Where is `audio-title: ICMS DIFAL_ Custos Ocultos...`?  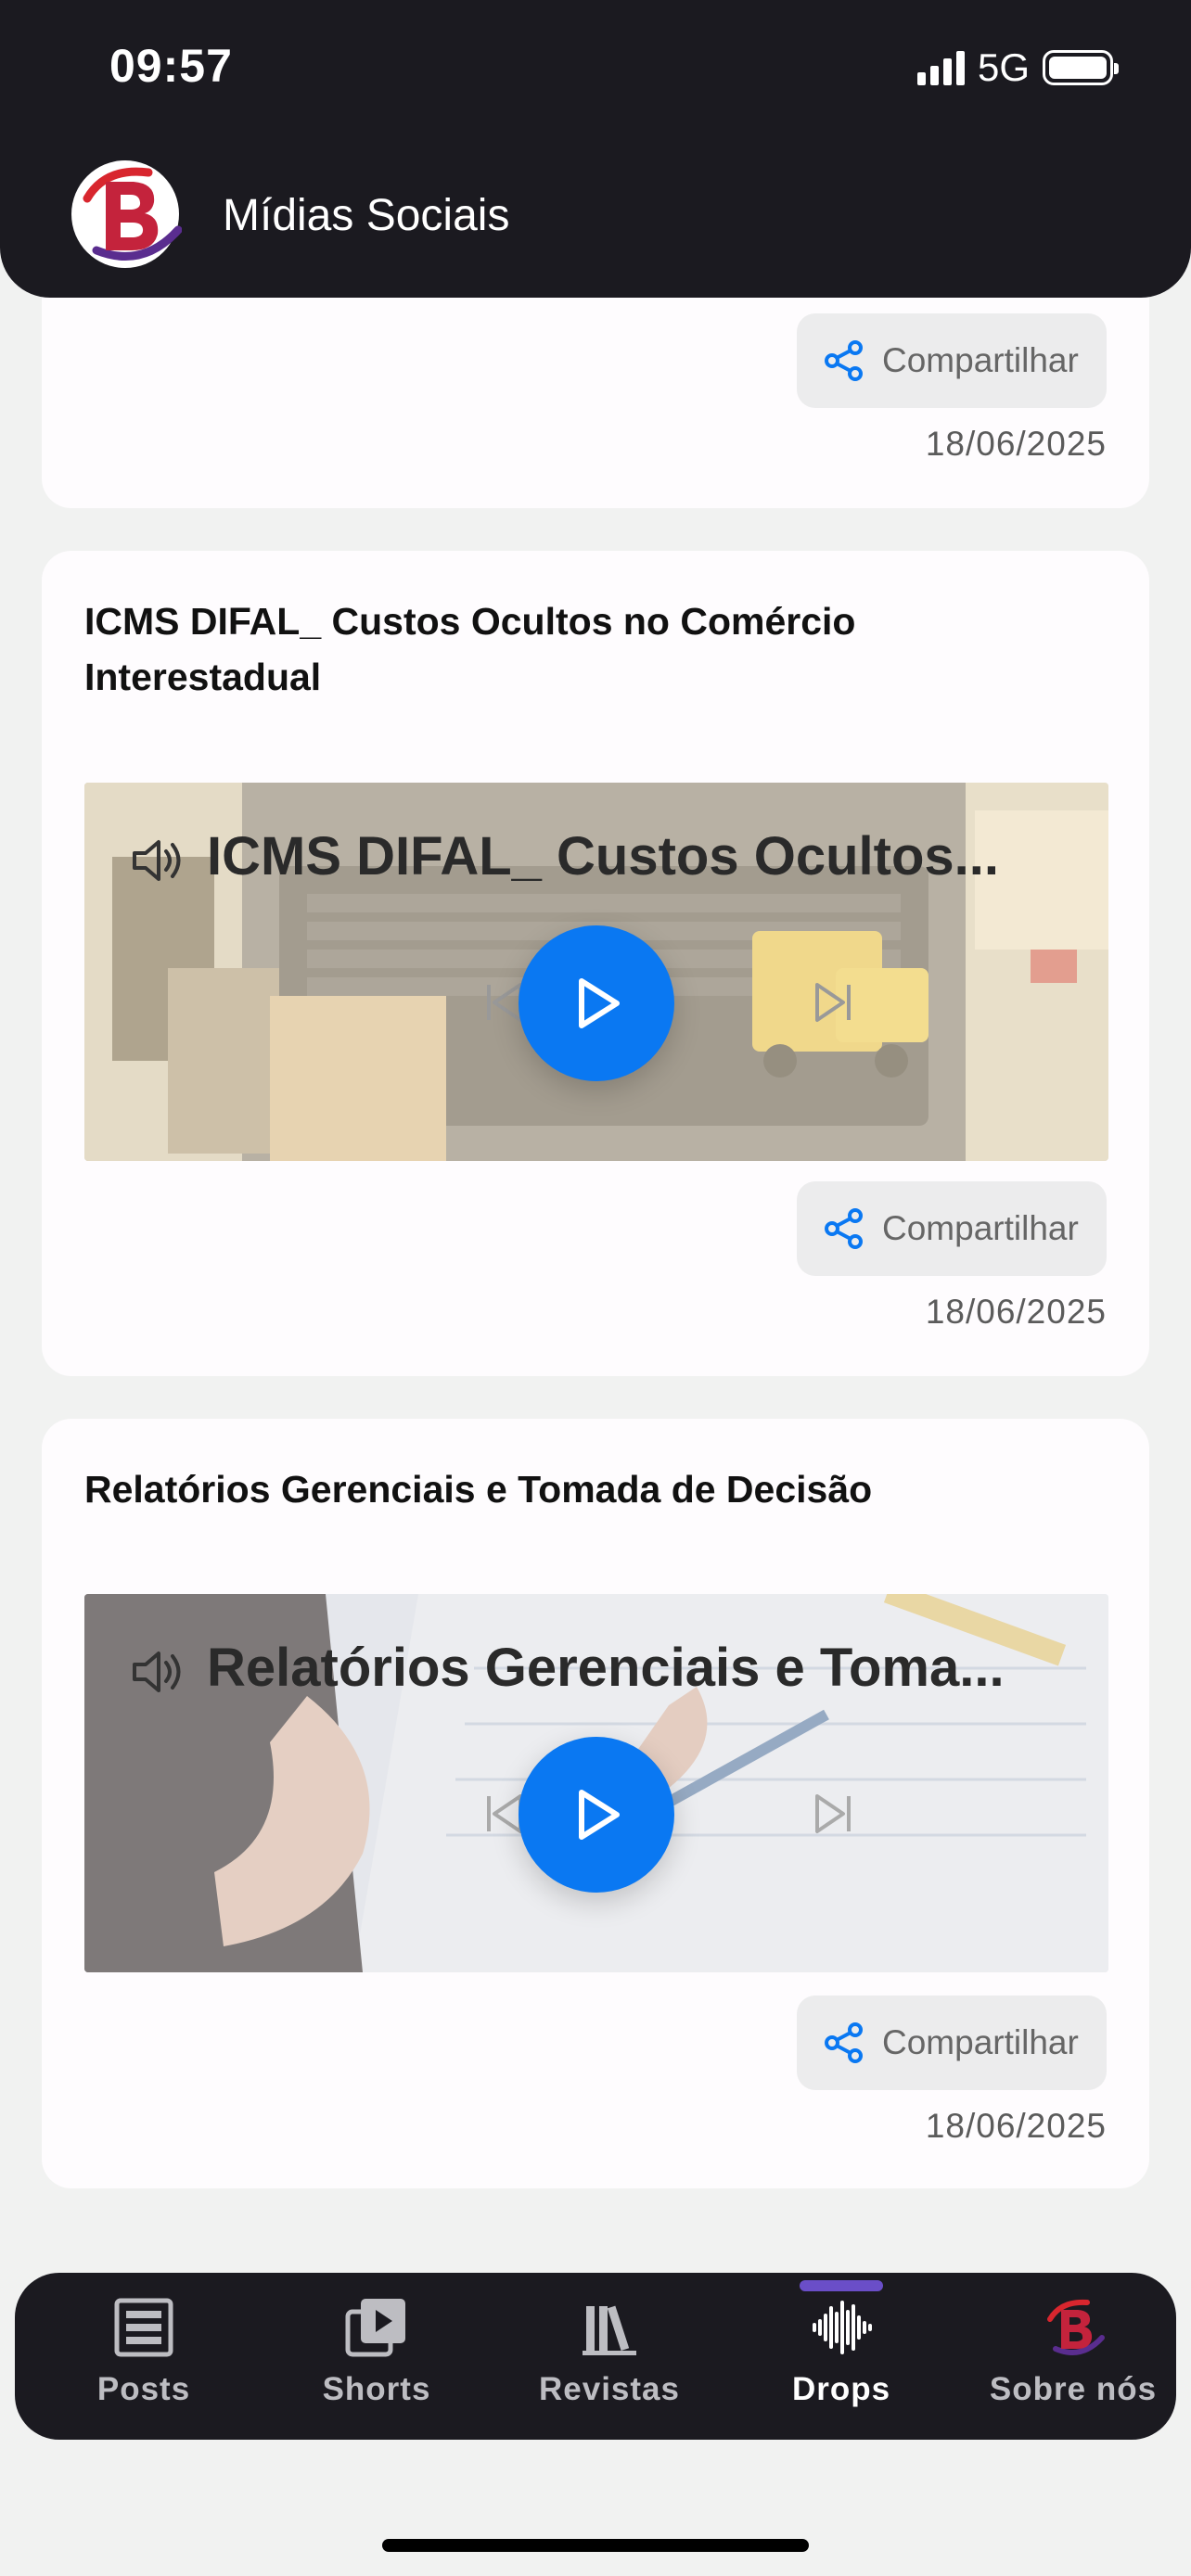 audio-title: ICMS DIFAL_ Custos Ocultos... is located at coordinates (603, 856).